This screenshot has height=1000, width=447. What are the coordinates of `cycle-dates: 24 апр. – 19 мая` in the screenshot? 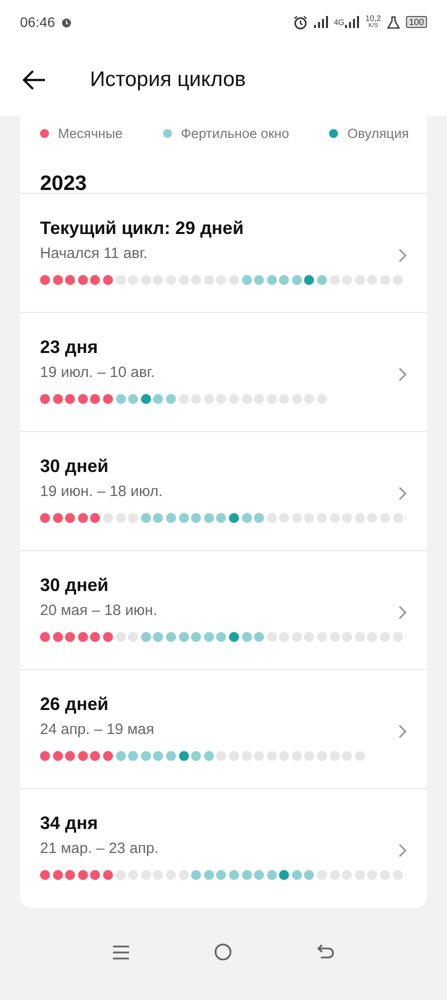 It's located at (98, 729).